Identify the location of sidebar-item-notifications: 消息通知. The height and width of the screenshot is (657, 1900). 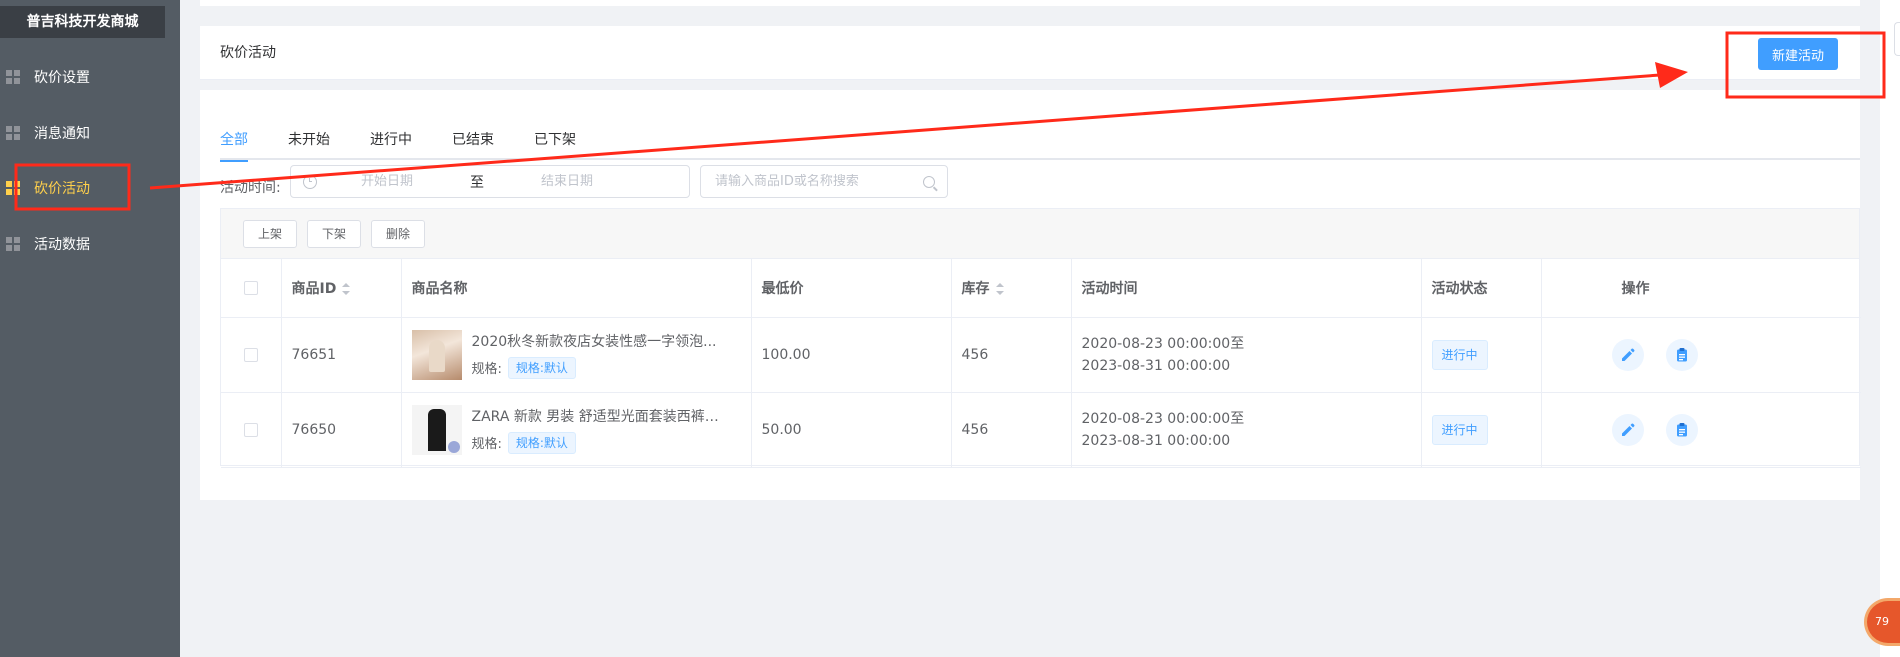
(90, 133).